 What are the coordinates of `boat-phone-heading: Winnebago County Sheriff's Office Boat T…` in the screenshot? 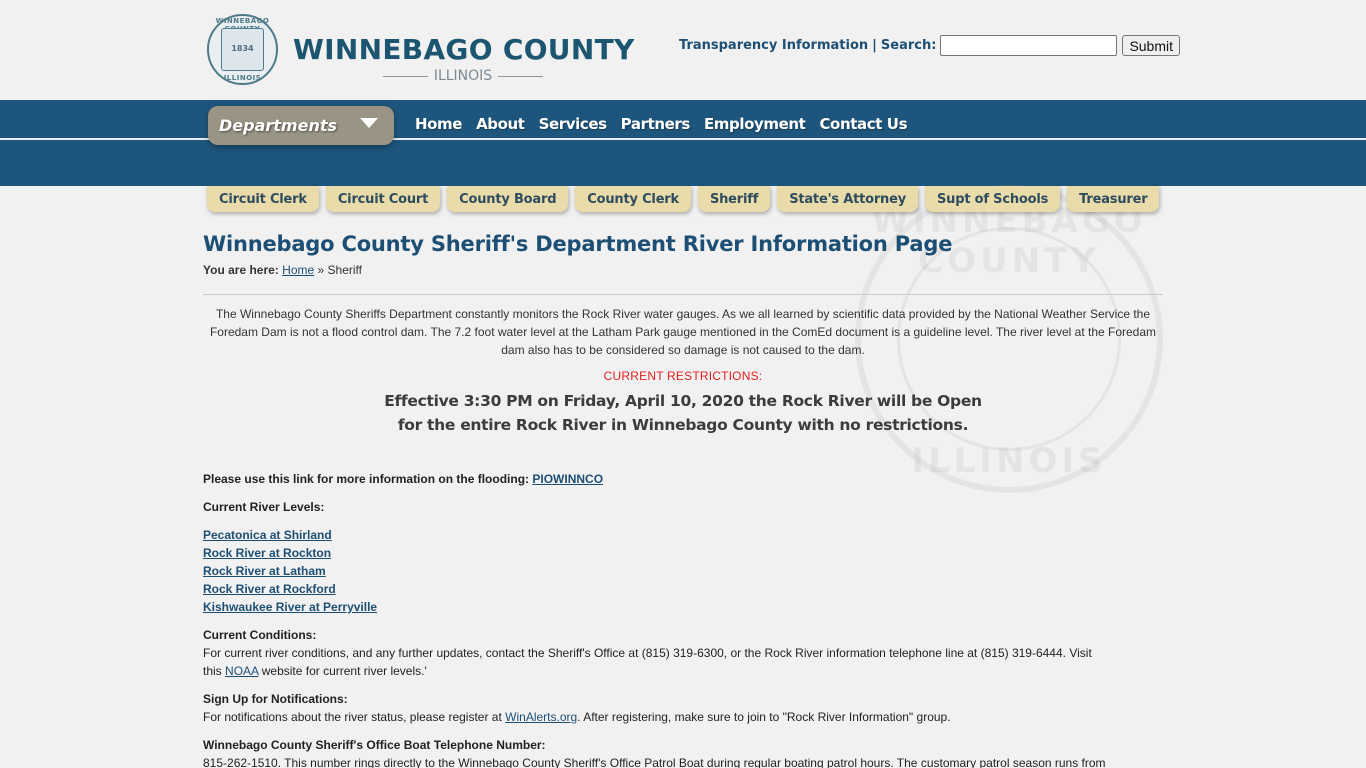 It's located at (374, 745).